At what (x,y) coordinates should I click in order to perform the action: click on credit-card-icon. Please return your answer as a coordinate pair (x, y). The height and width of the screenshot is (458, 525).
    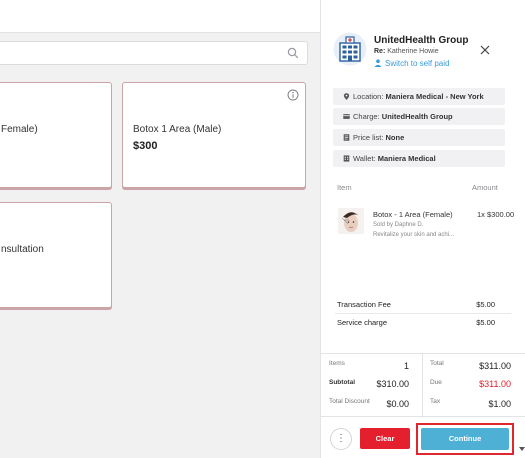
    Looking at the image, I should click on (346, 116).